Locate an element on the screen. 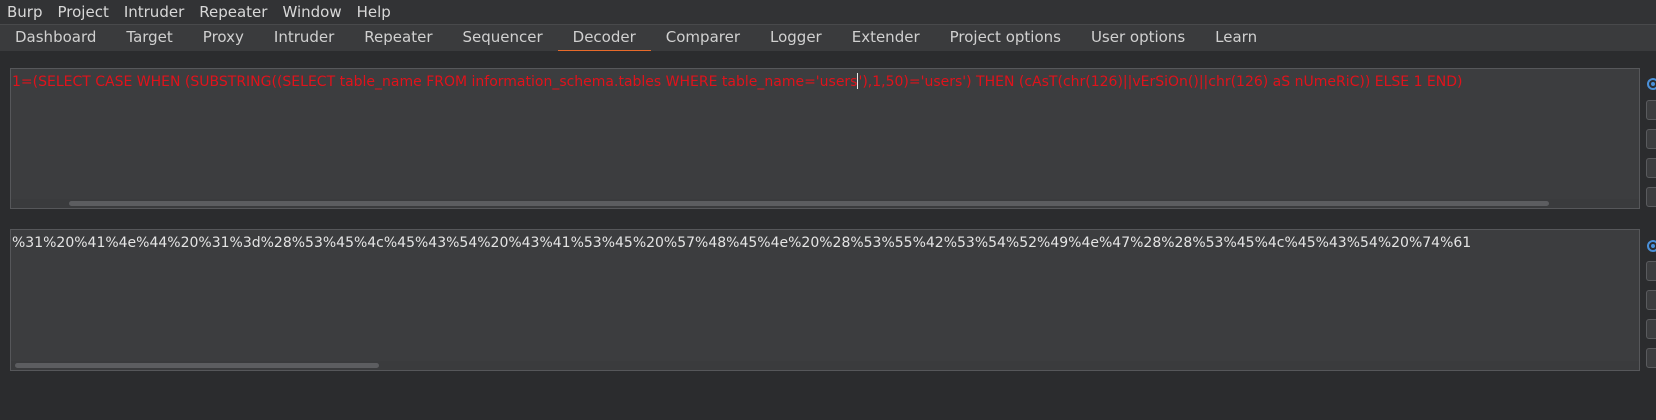  output-horizontal-scrollbar is located at coordinates (825, 365).